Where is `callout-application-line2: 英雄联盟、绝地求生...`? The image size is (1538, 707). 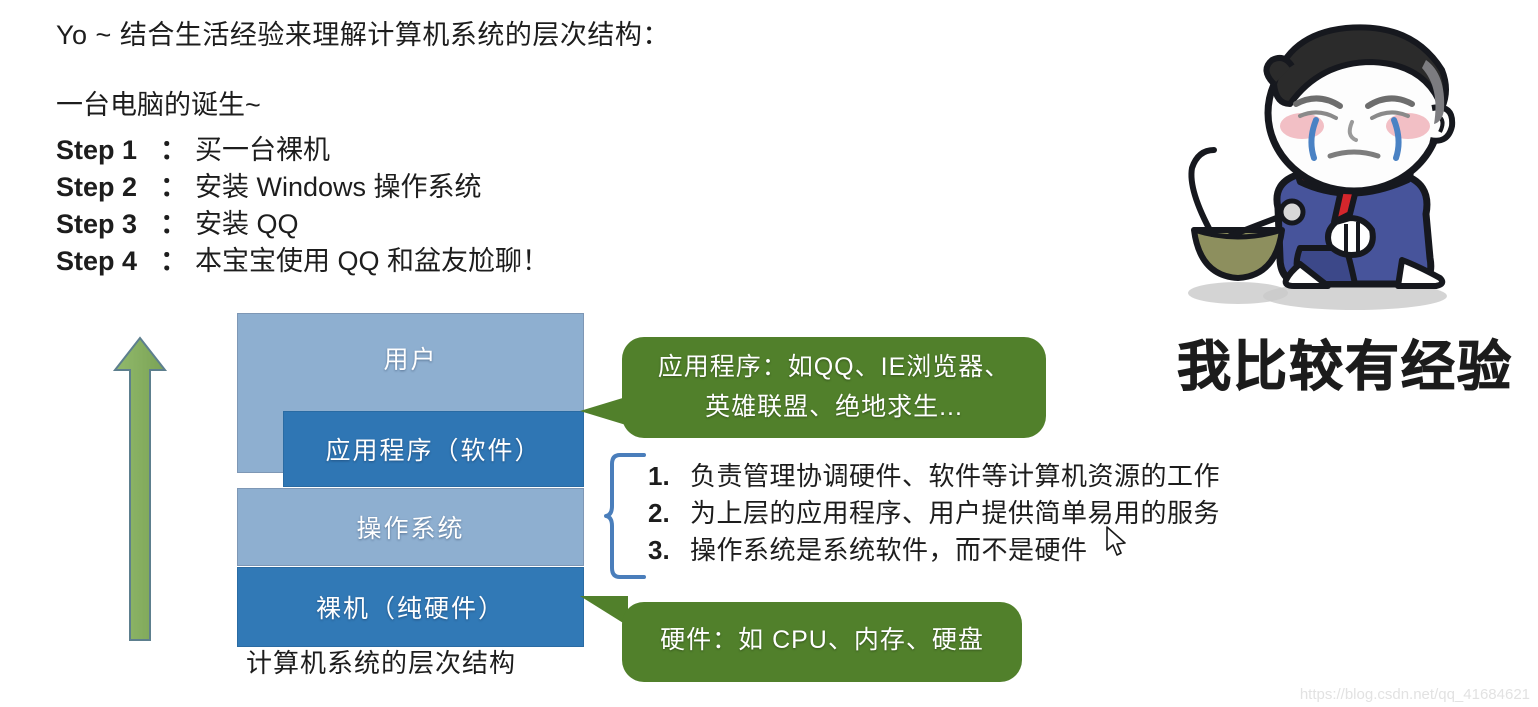 callout-application-line2: 英雄联盟、绝地求生... is located at coordinates (834, 407).